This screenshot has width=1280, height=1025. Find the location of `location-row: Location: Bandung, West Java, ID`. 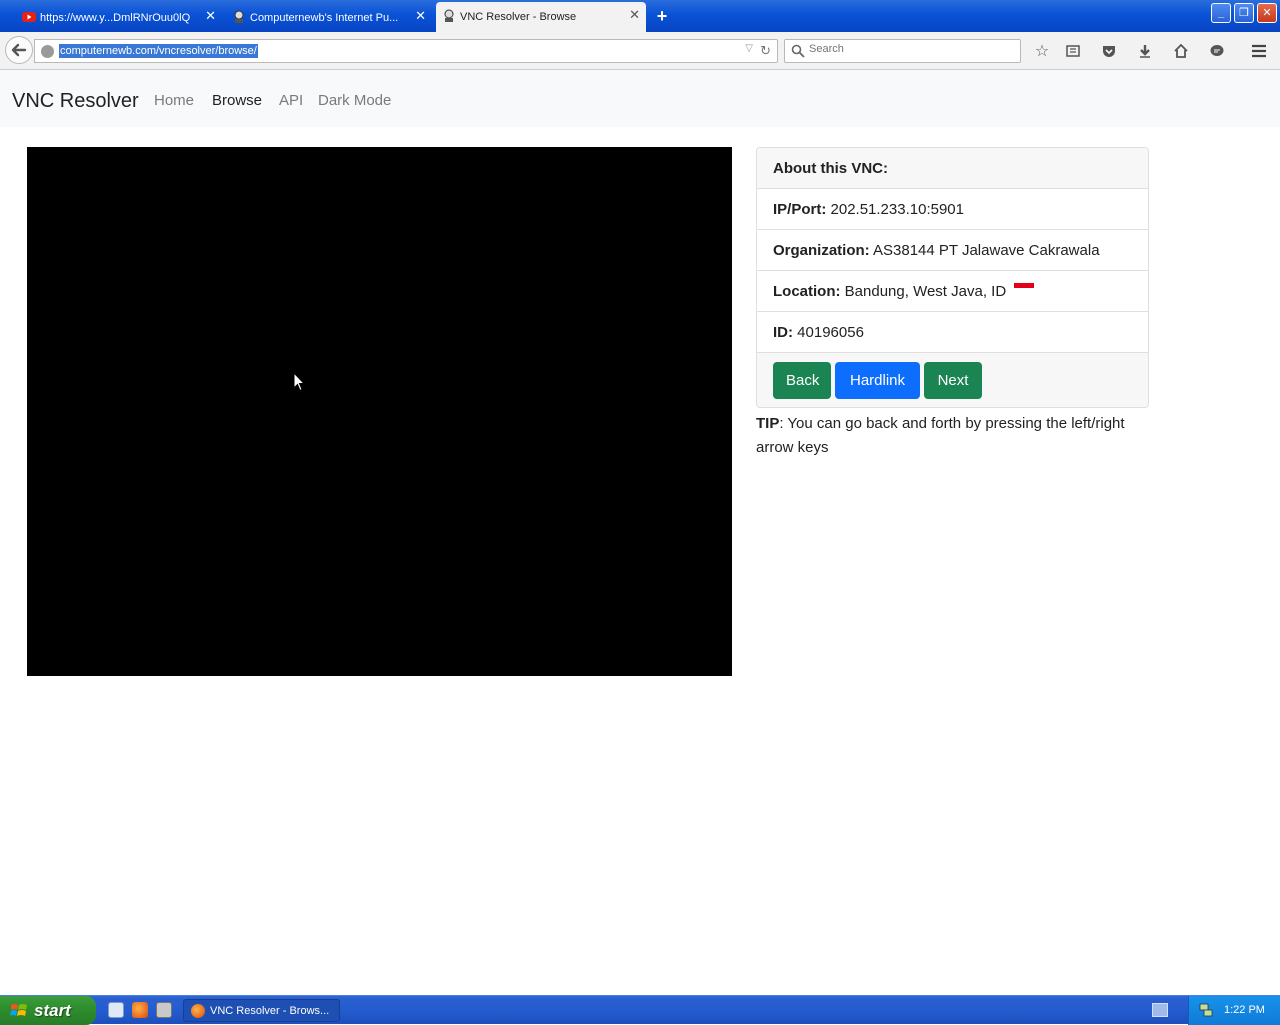

location-row: Location: Bandung, West Java, ID is located at coordinates (952, 291).